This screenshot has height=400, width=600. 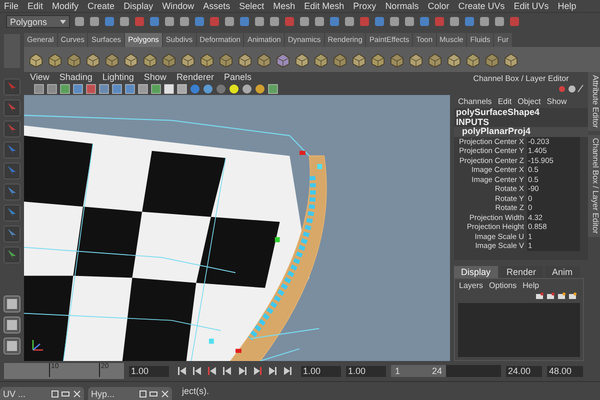 I want to click on end-time-field: 48.00, so click(x=565, y=371).